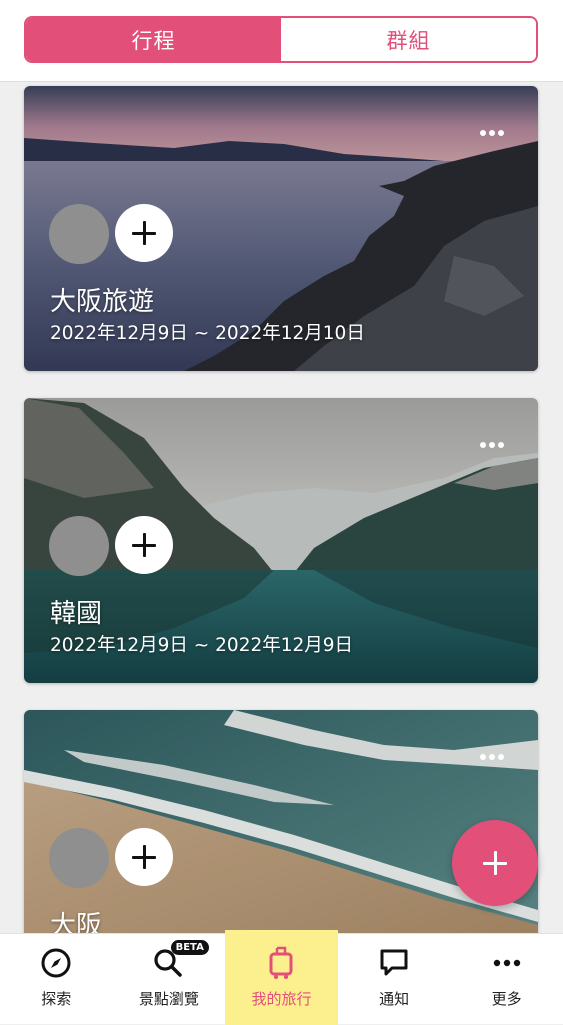  I want to click on tab-groups: 群組, so click(408, 39).